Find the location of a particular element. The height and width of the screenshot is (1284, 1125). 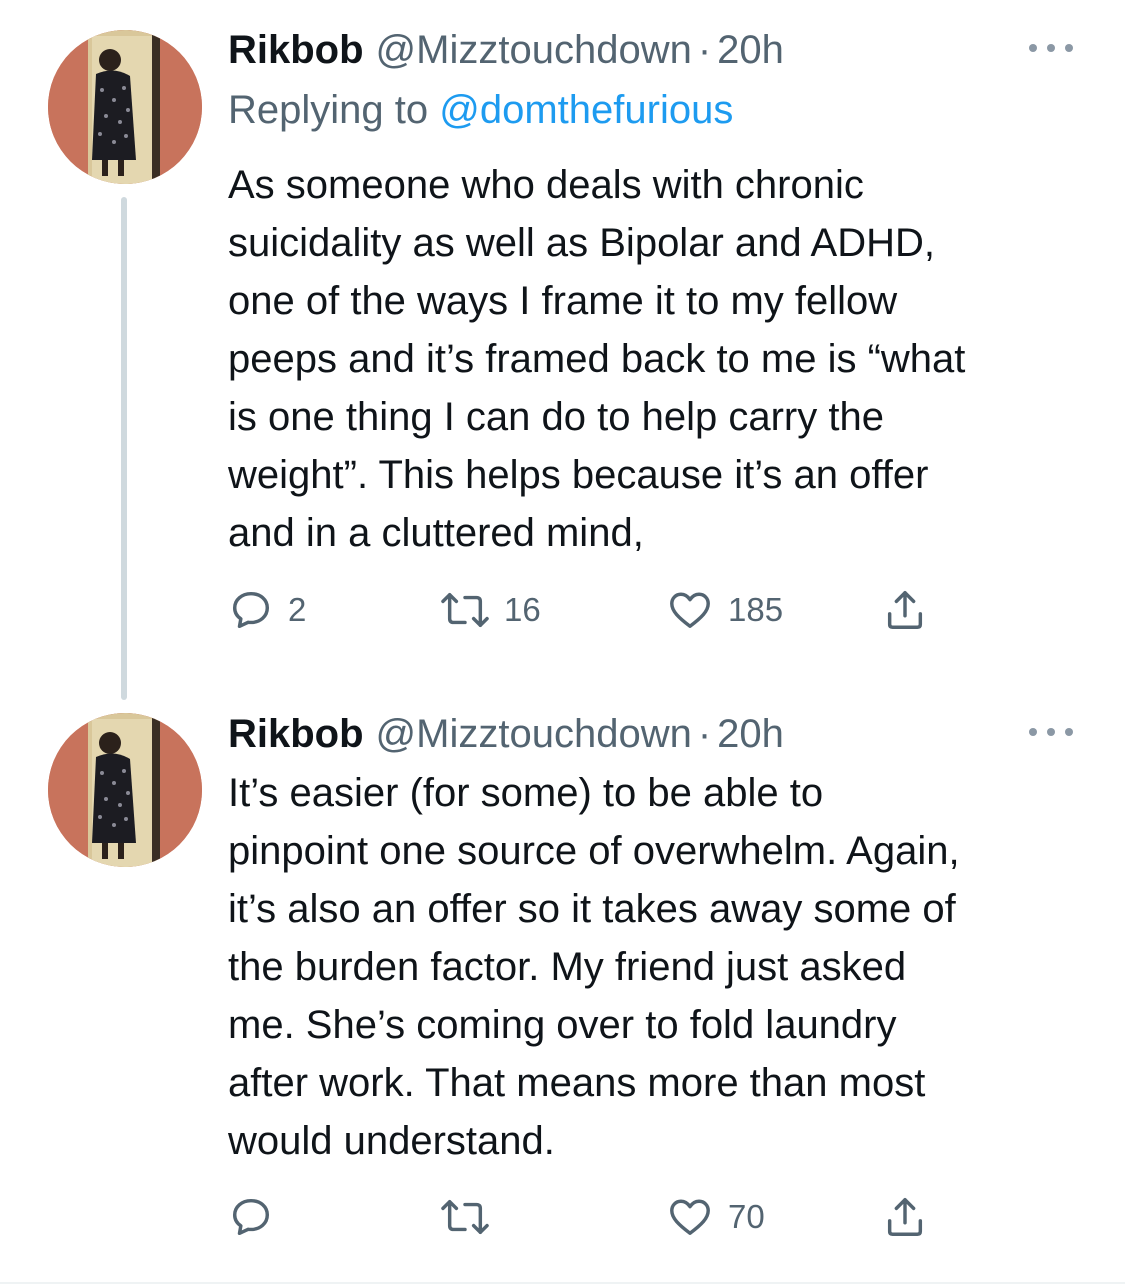

reply-button: 2 is located at coordinates (267, 610).